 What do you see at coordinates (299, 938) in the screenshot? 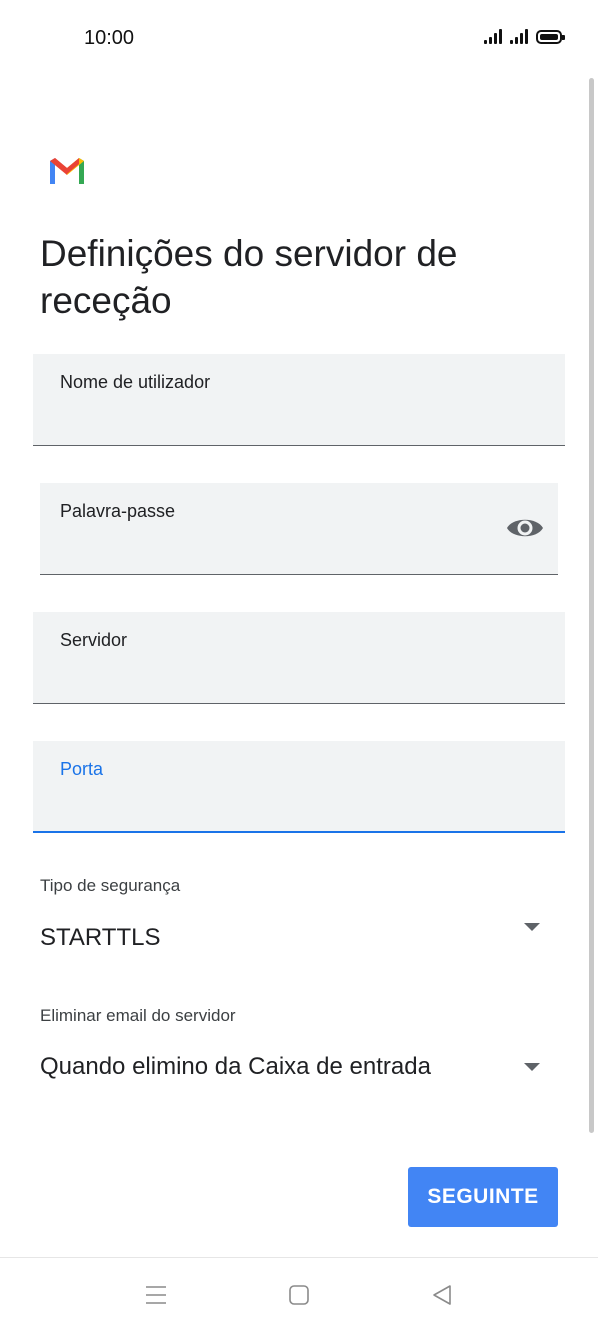
I see `security-type-select: STARTTLS` at bounding box center [299, 938].